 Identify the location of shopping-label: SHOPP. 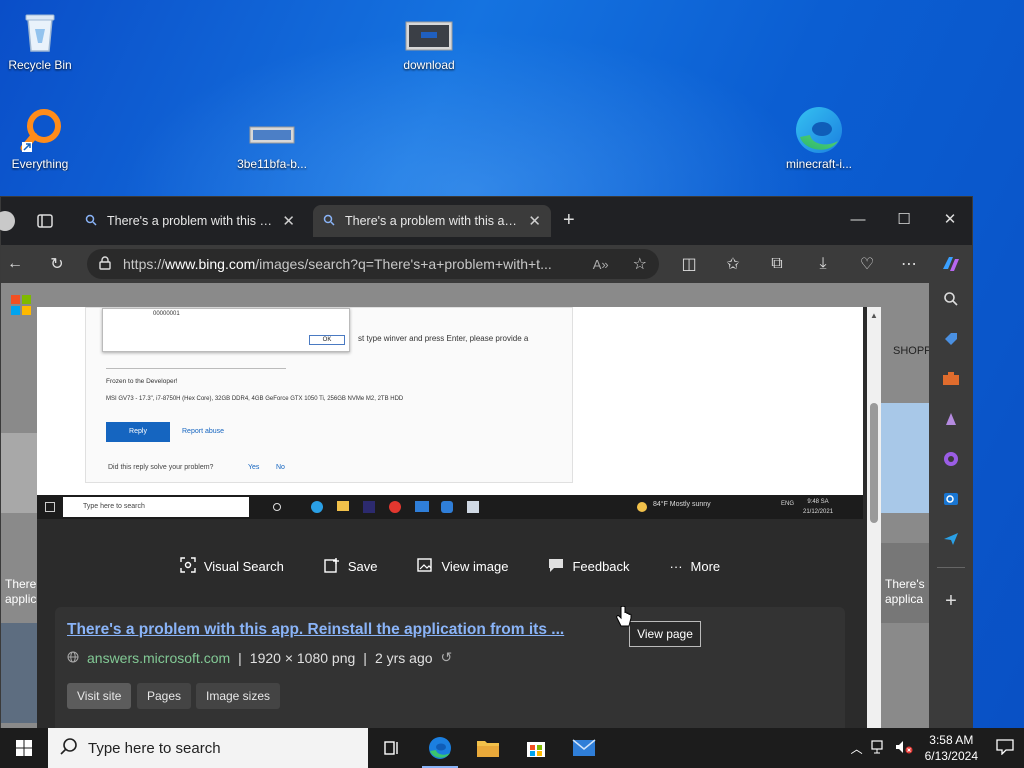
(911, 351).